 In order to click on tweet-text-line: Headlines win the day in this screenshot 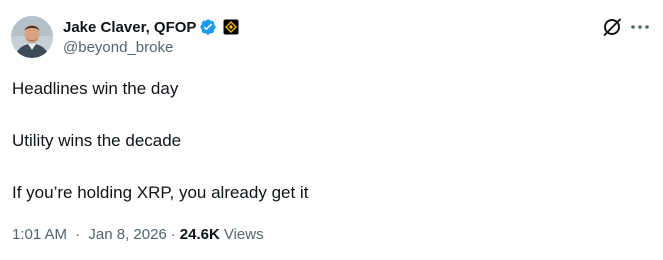, I will do `click(95, 88)`.